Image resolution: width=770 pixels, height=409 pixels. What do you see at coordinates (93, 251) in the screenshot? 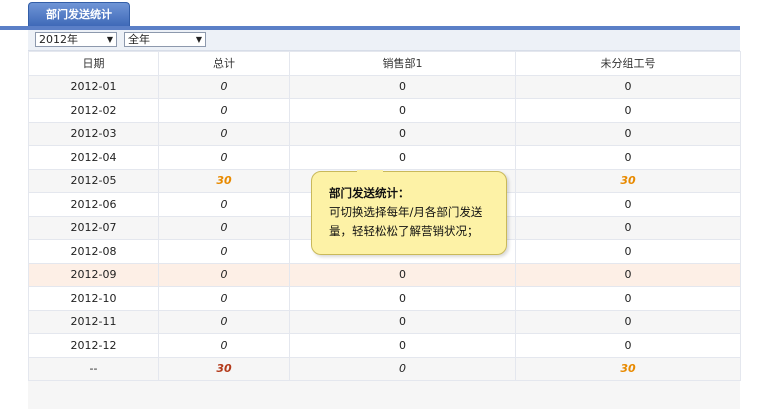
I see `cell-date: 2012-08` at bounding box center [93, 251].